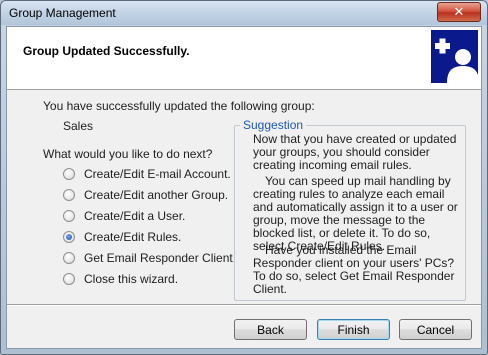 The image size is (488, 355). I want to click on finish-button: Finish, so click(353, 329).